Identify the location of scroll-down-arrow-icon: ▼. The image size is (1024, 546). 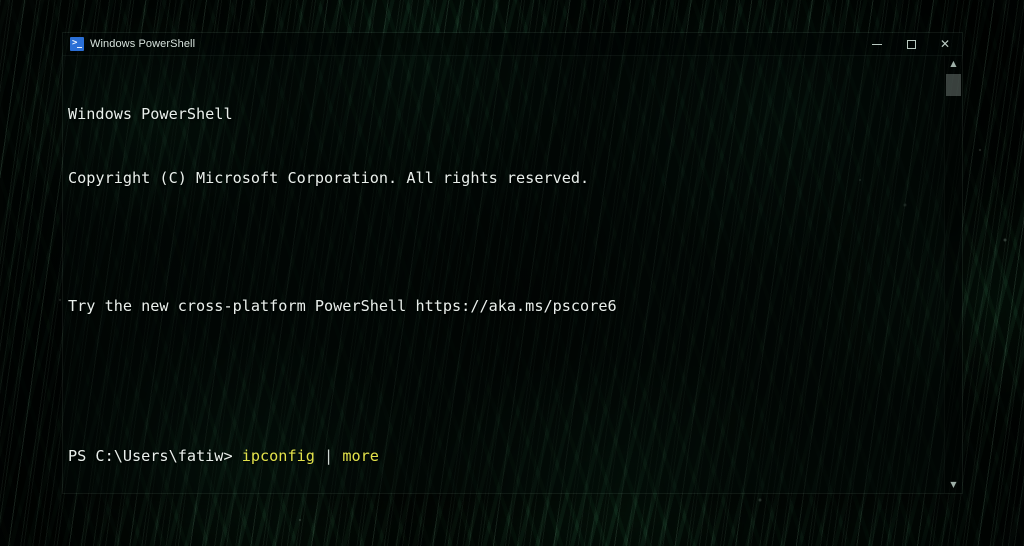
(953, 485).